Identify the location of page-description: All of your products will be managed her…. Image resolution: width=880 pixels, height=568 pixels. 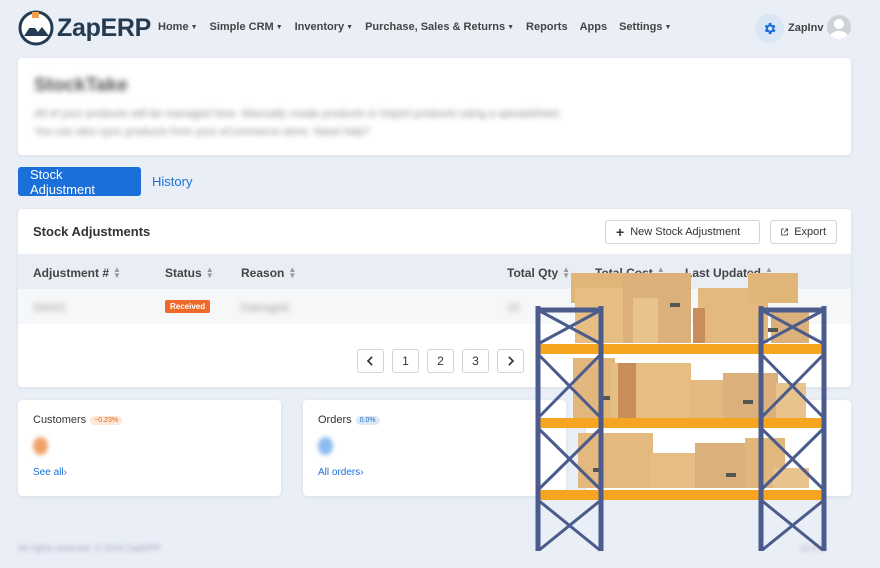
(298, 123).